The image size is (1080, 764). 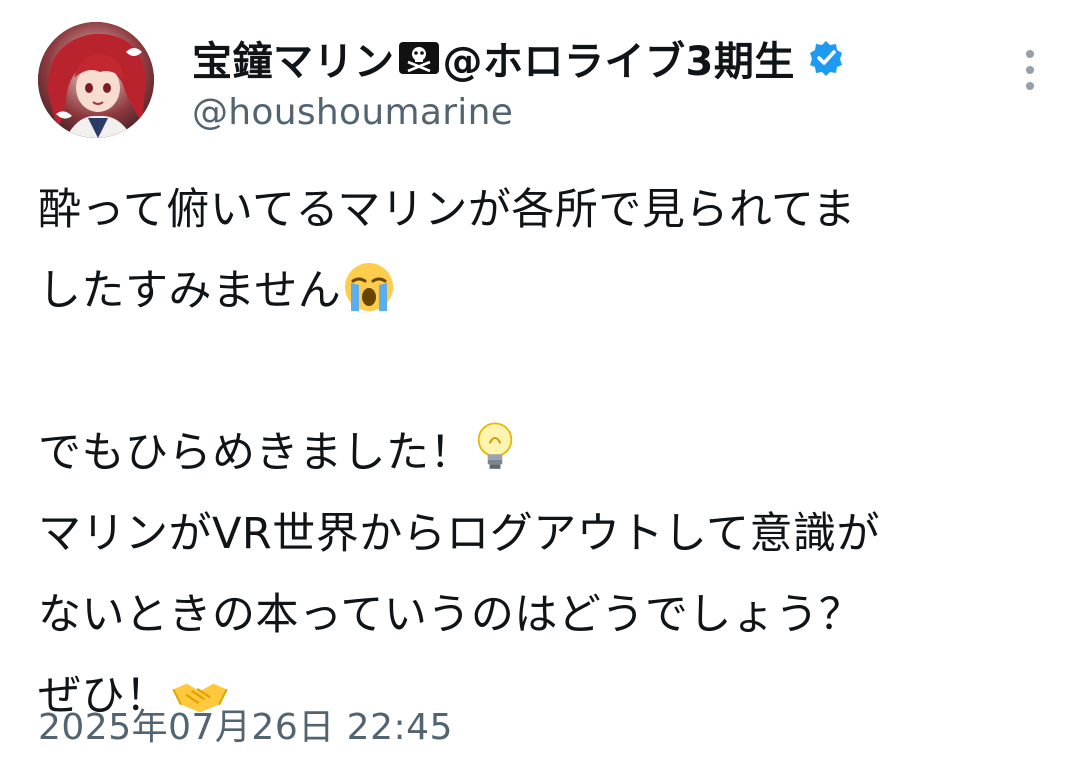 I want to click on tweet-line: でもひらめきました！, so click(x=255, y=453).